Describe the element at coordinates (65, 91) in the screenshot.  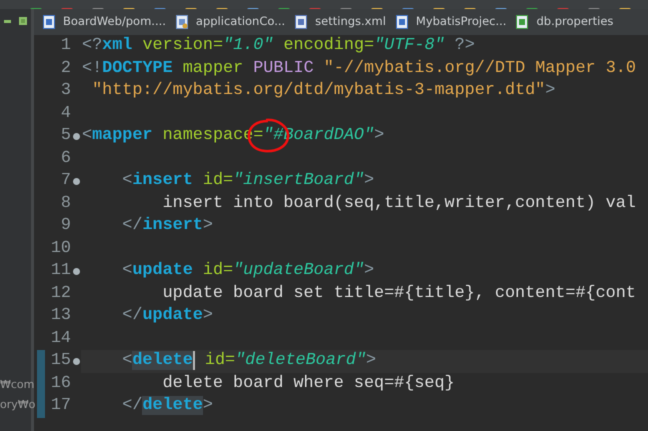
I see `line-number: 3` at that location.